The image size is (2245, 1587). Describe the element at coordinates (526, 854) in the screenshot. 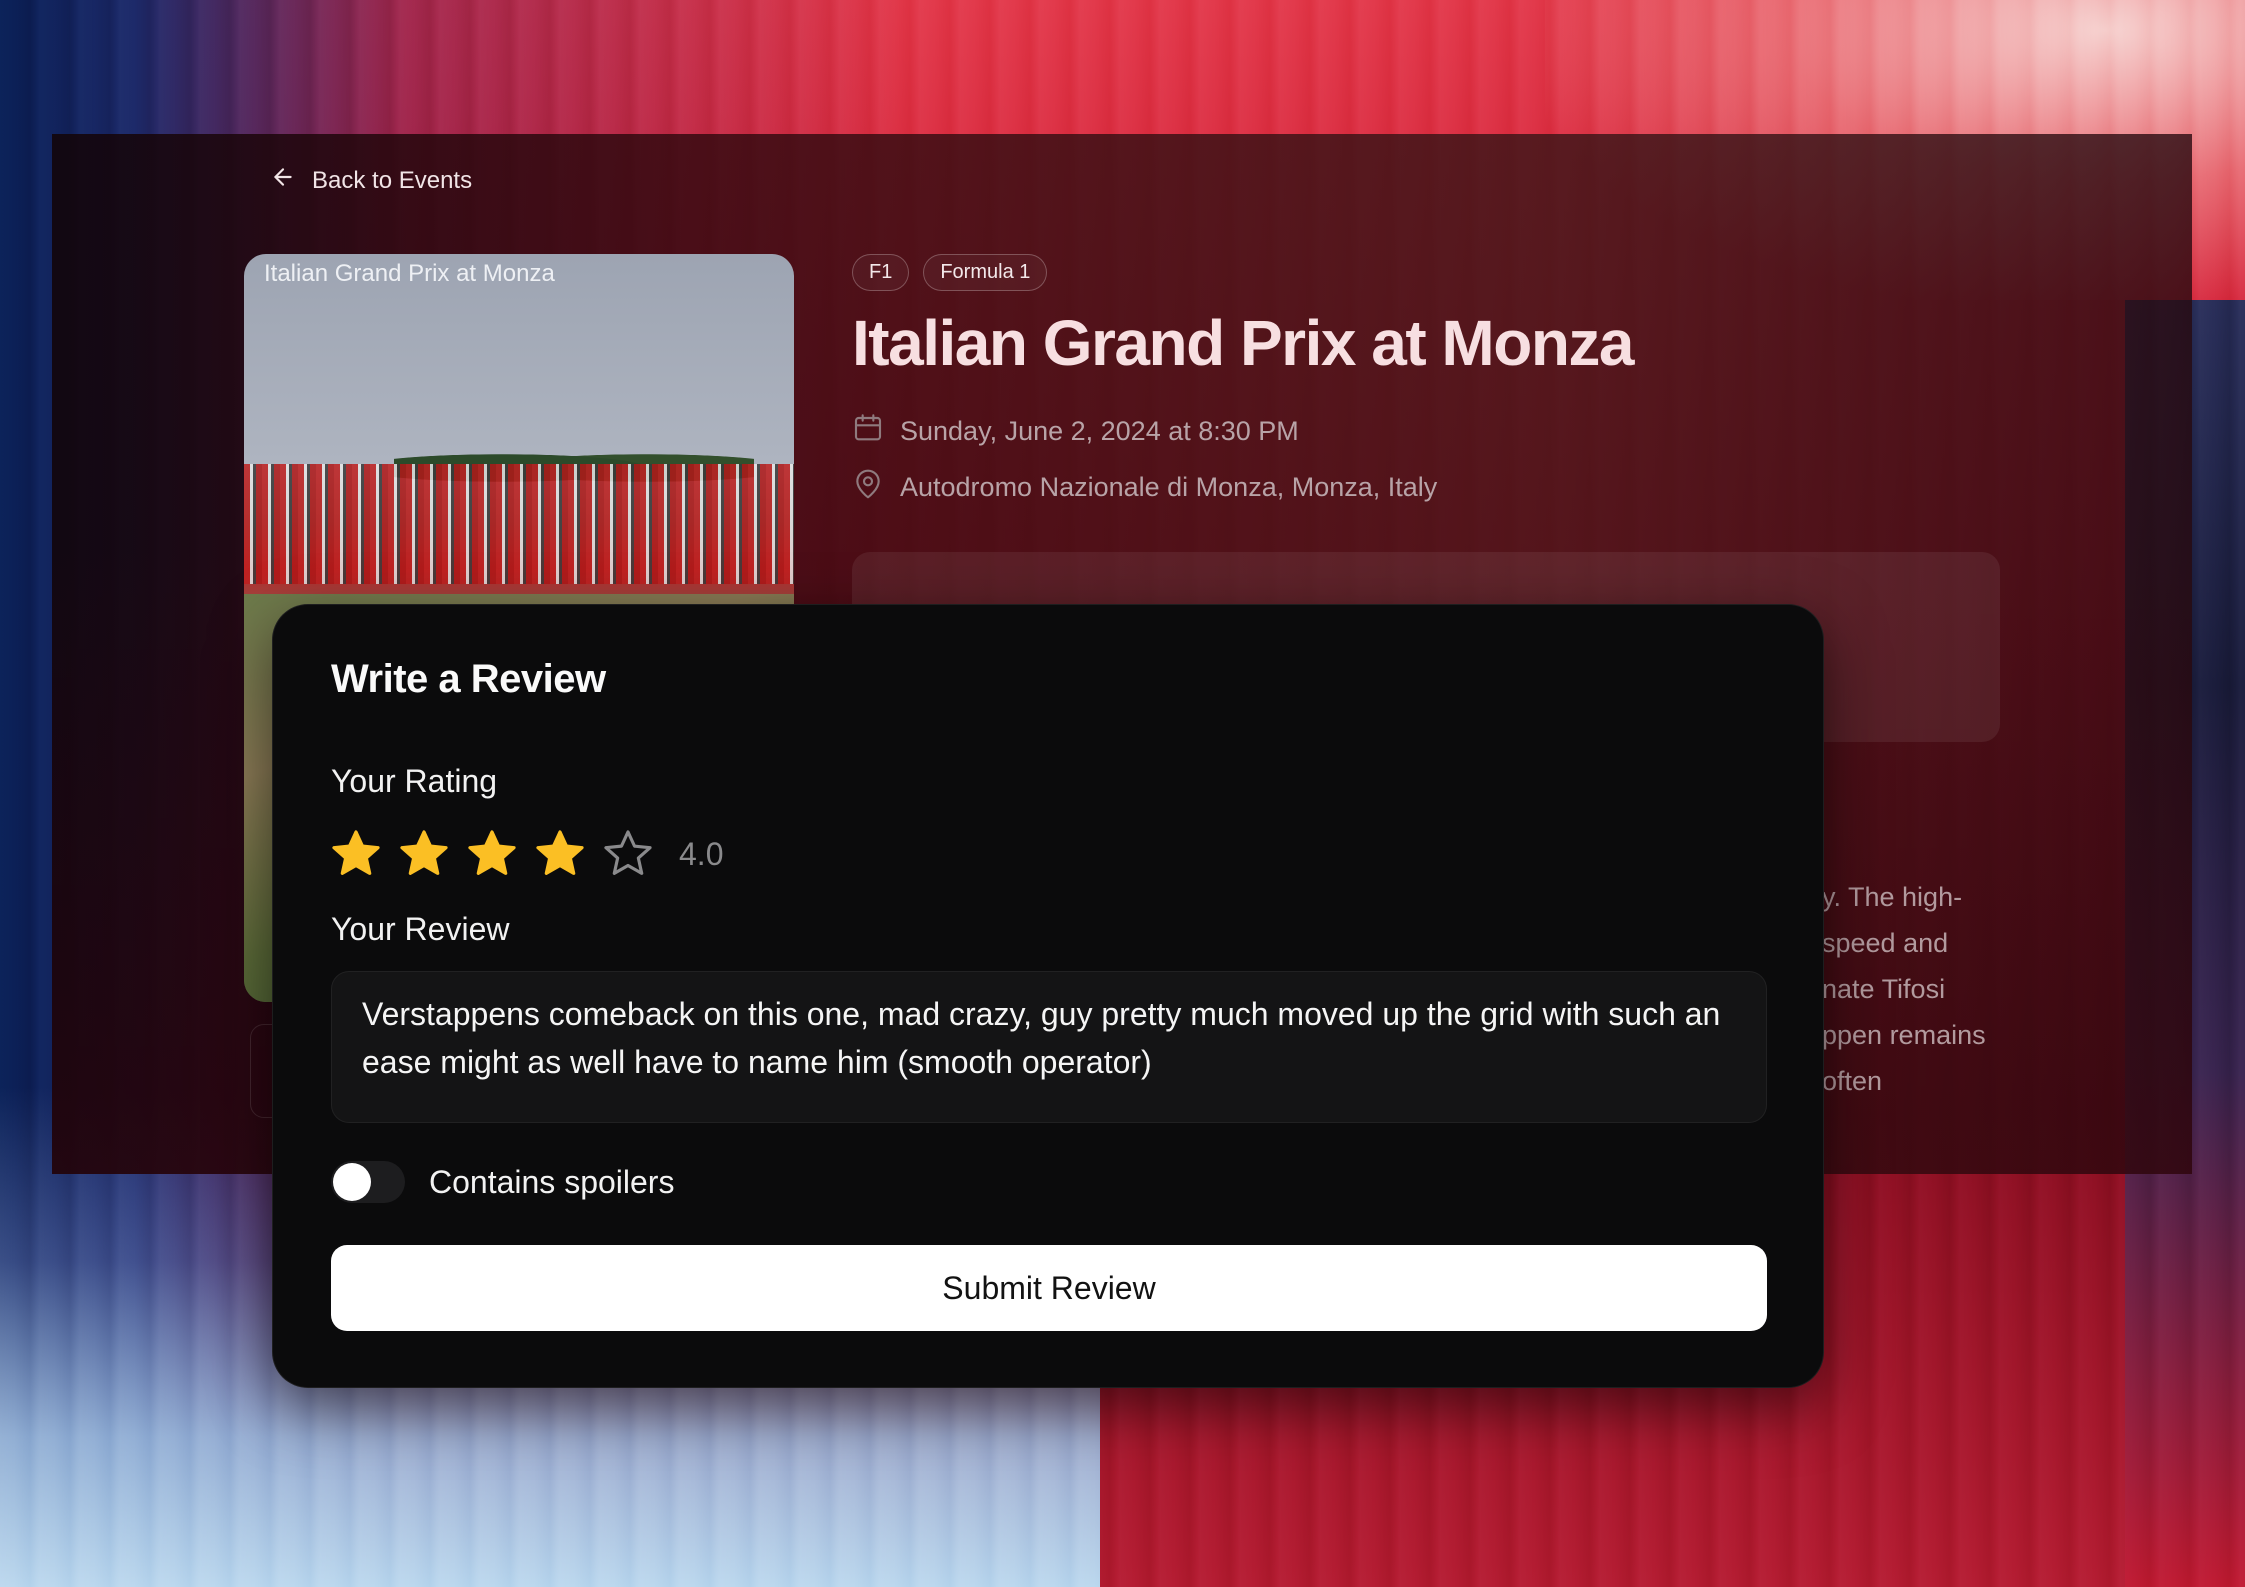

I see `star-rating: 4.0` at that location.